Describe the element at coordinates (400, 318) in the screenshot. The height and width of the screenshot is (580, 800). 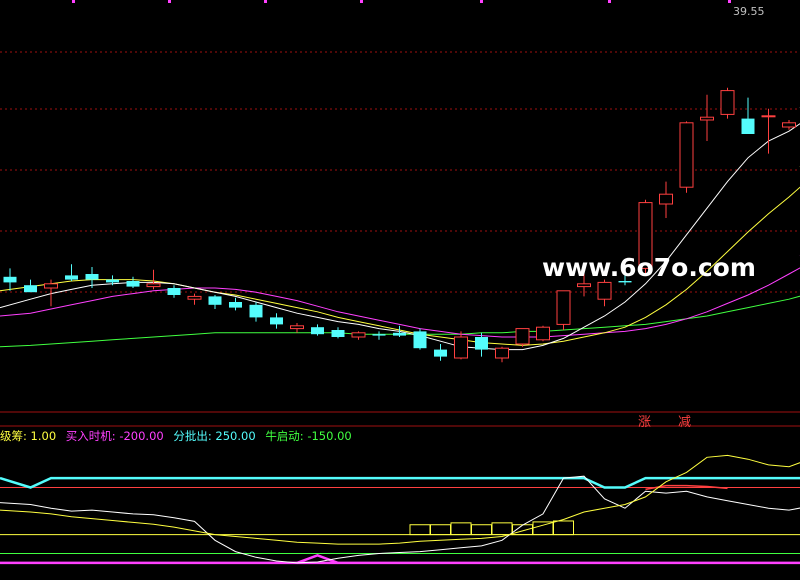
I see `moving-average-ma4` at that location.